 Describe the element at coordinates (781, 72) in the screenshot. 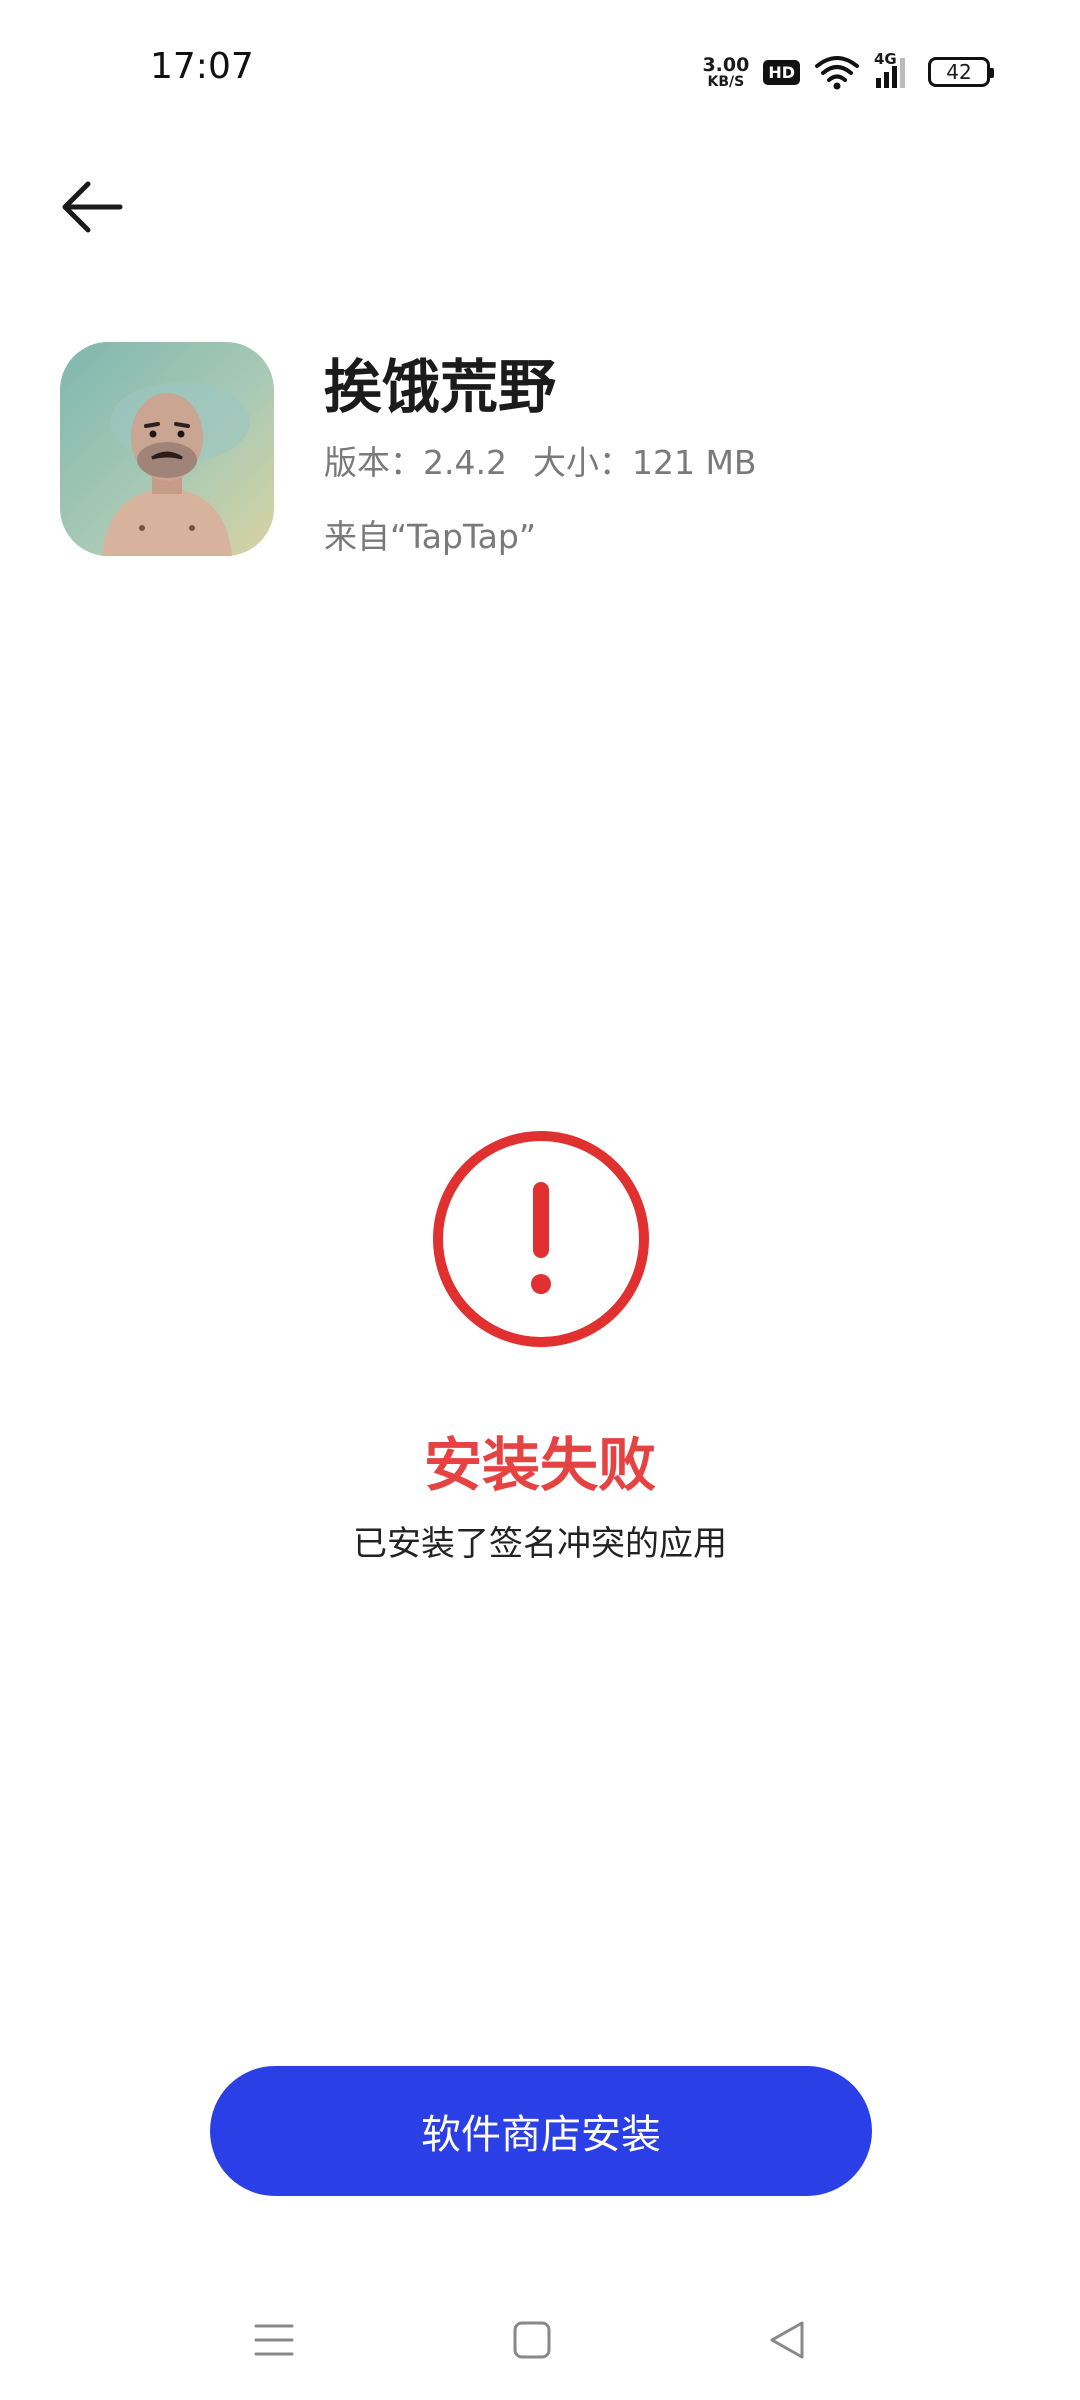

I see `hd-icon: HD` at that location.